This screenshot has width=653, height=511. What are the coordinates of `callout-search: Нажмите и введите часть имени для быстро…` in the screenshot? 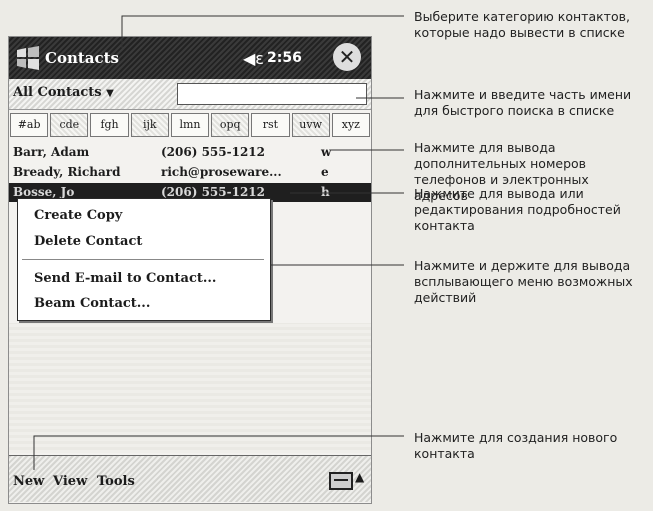 It's located at (523, 102).